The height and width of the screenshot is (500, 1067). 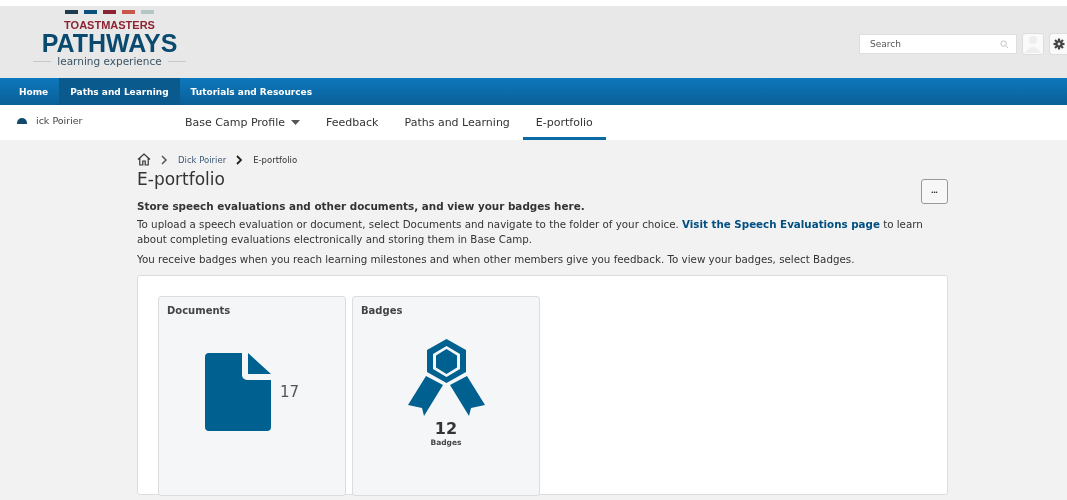 What do you see at coordinates (446, 377) in the screenshot?
I see `ribbon-badge-icon` at bounding box center [446, 377].